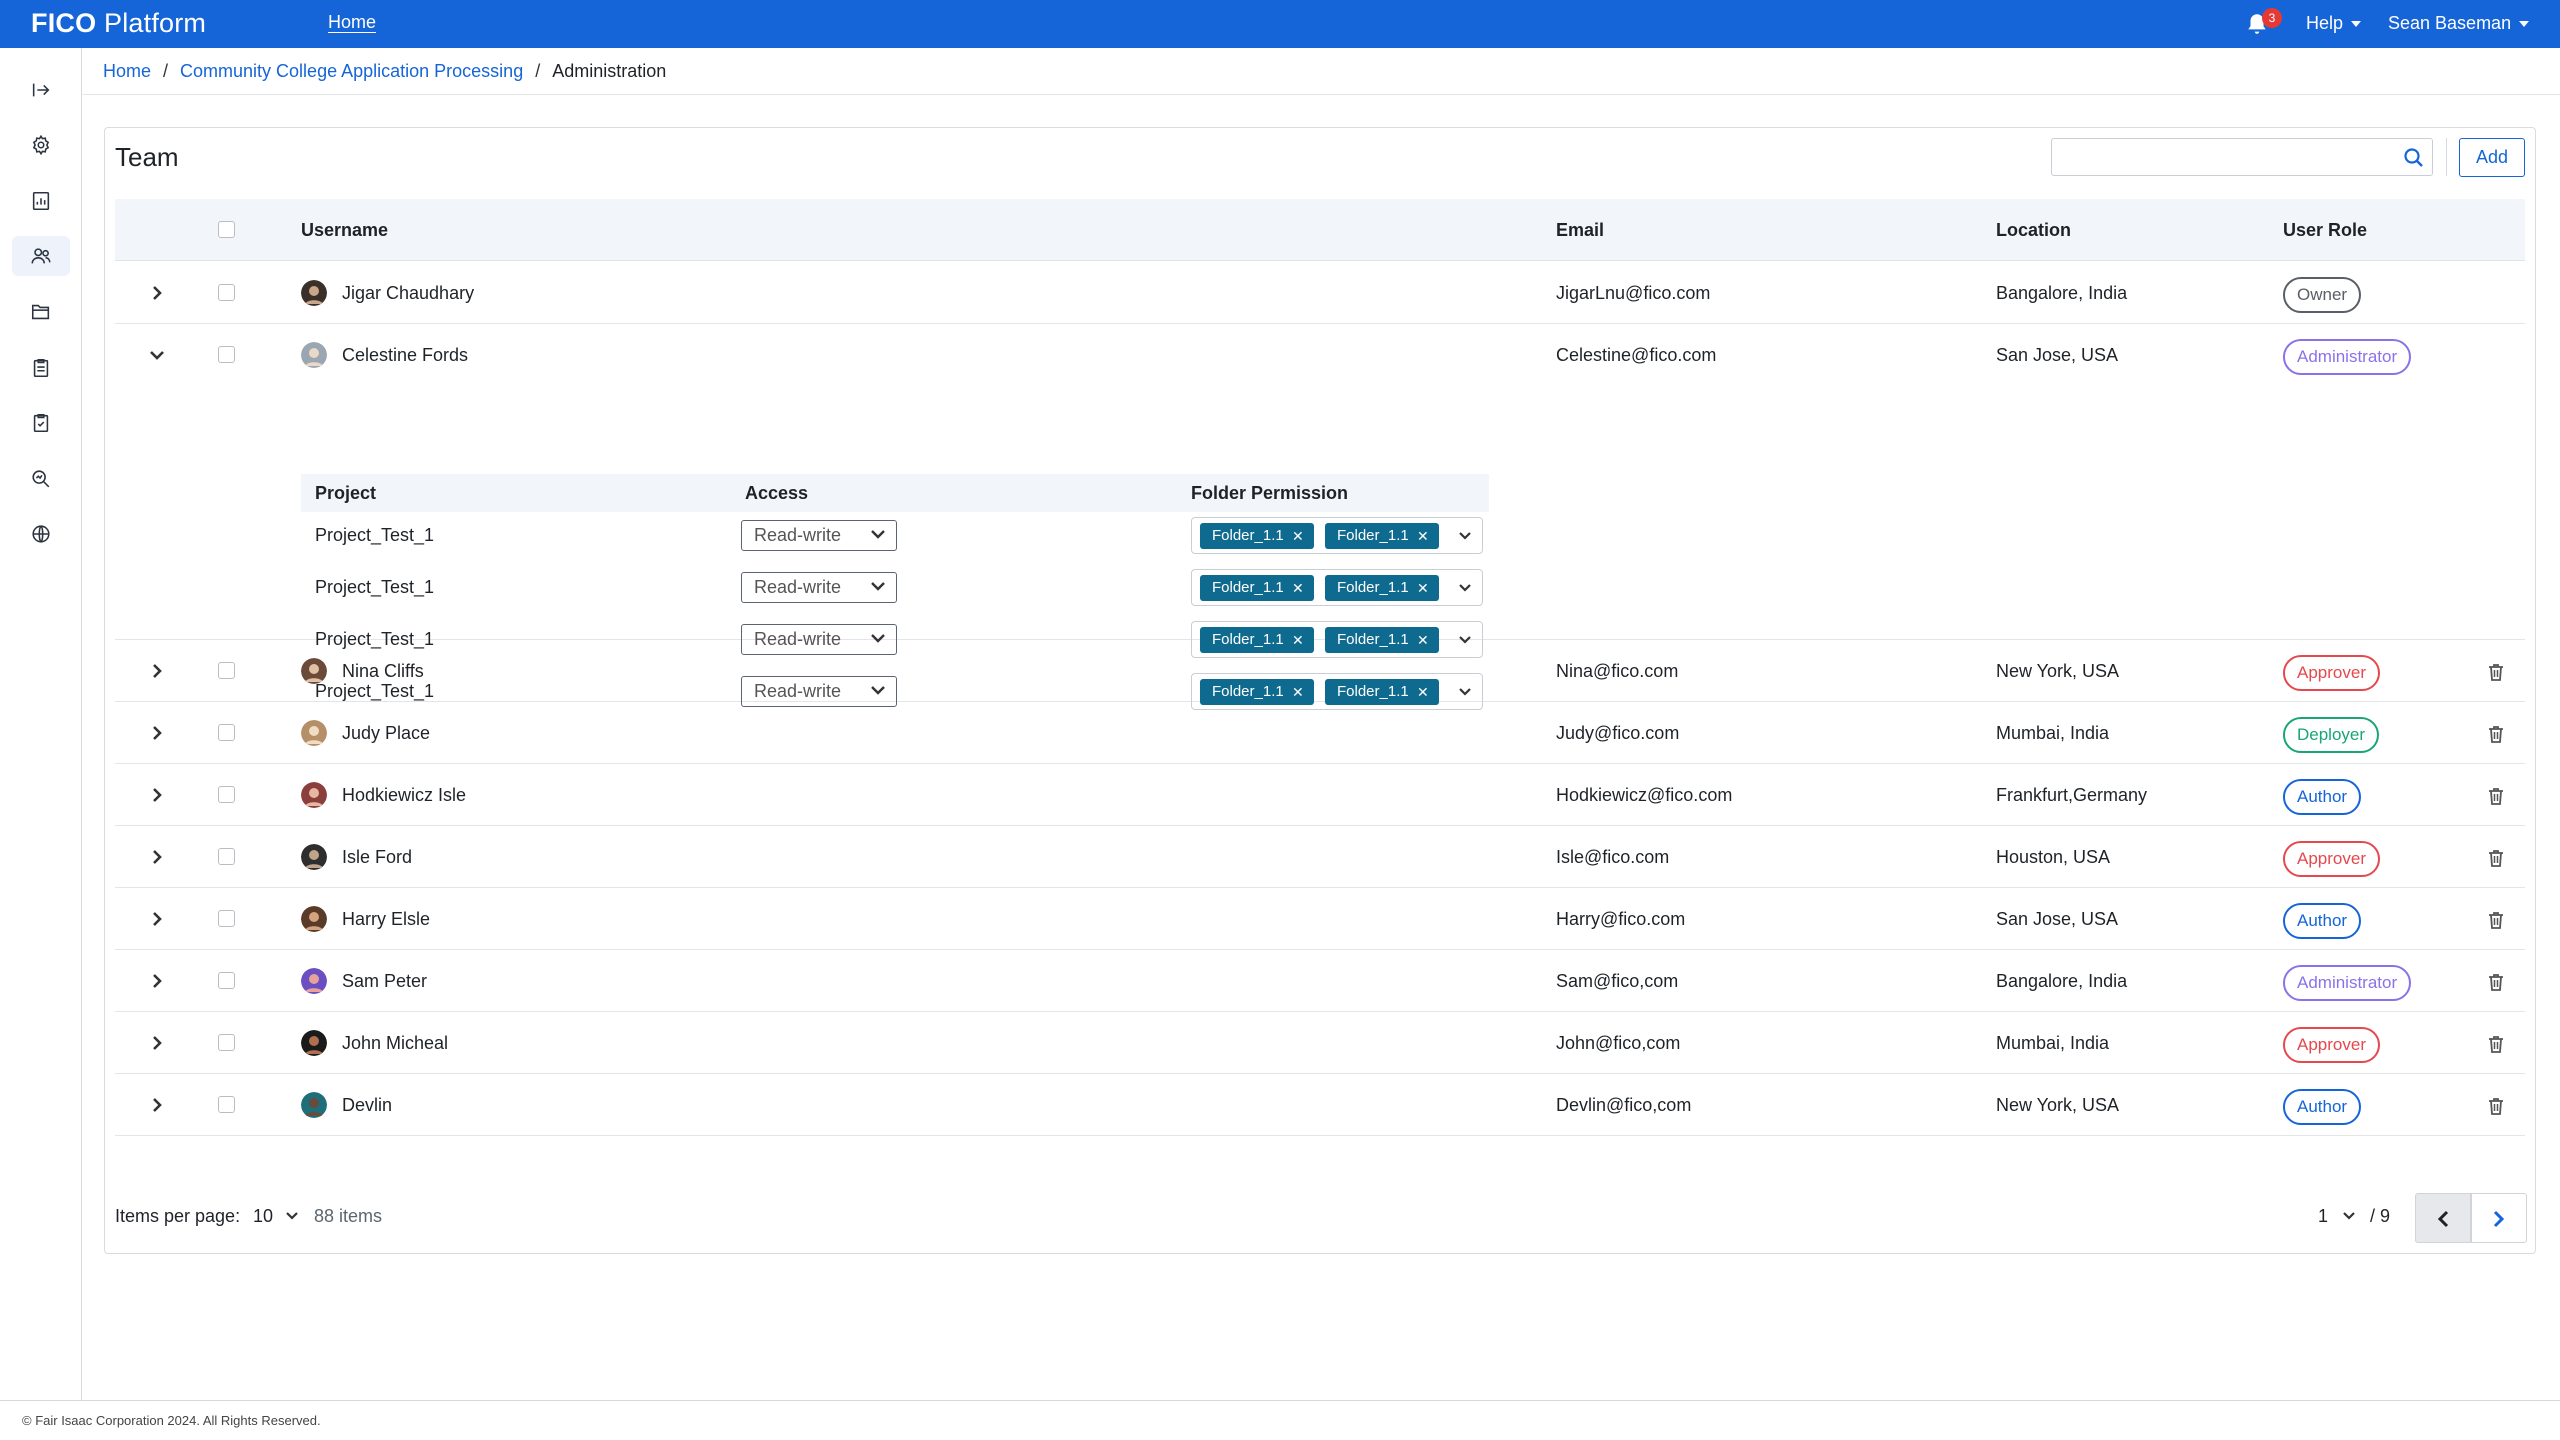  What do you see at coordinates (41, 479) in the screenshot?
I see `sidebar-item-analysis` at bounding box center [41, 479].